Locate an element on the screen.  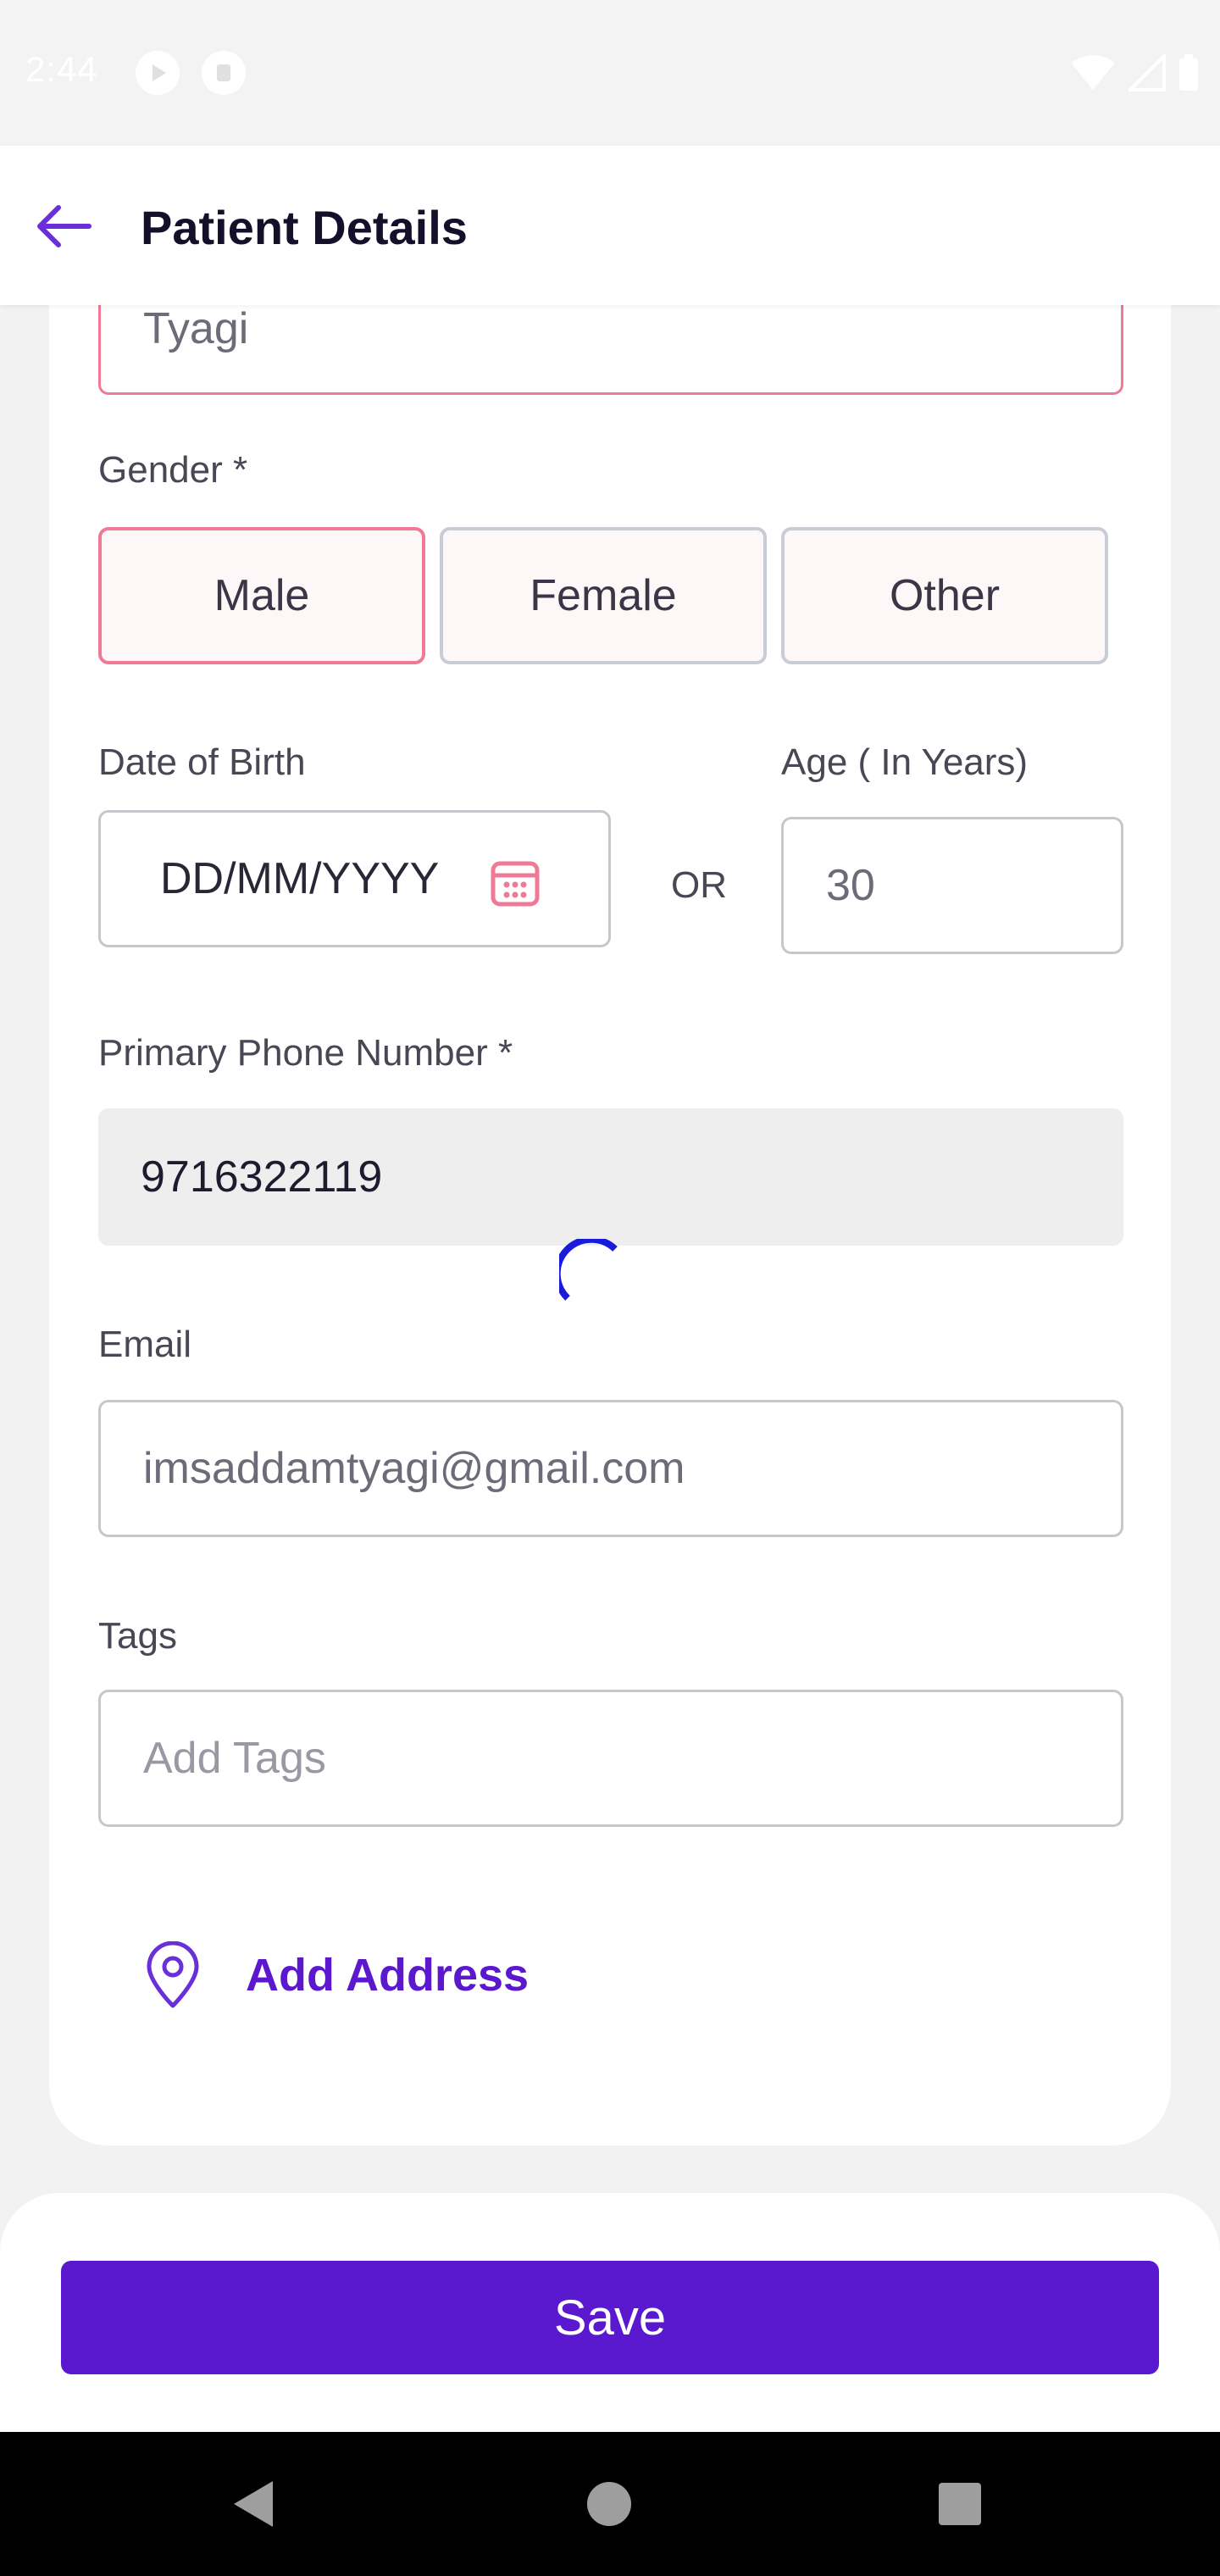
location-pin-icon is located at coordinates (173, 1974).